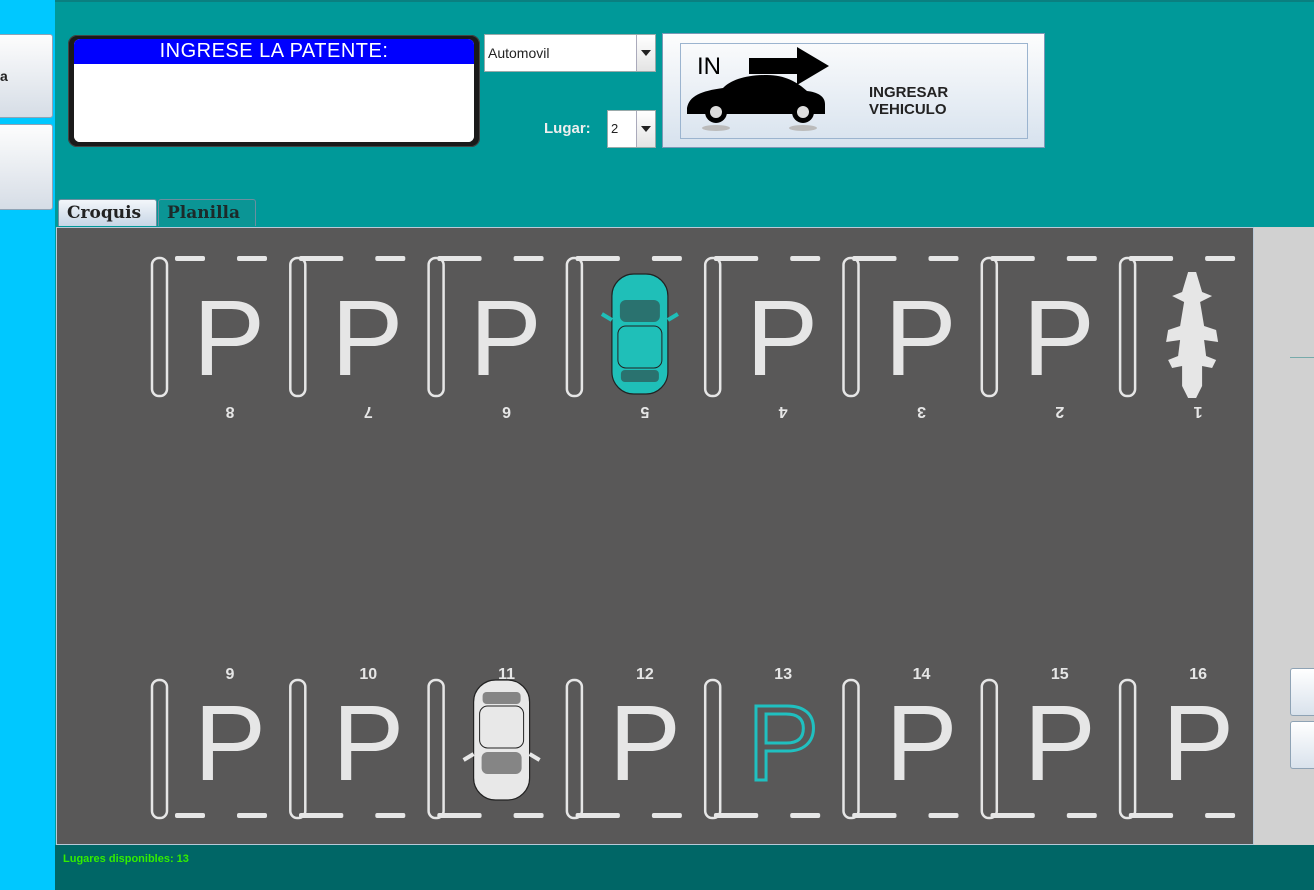  What do you see at coordinates (684, 867) in the screenshot?
I see `status-bar` at bounding box center [684, 867].